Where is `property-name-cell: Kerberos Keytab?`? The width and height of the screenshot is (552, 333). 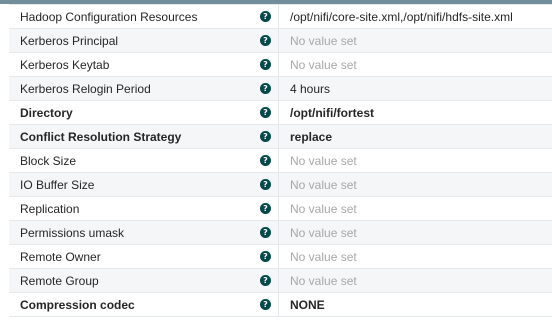
property-name-cell: Kerberos Keytab? is located at coordinates (144, 64).